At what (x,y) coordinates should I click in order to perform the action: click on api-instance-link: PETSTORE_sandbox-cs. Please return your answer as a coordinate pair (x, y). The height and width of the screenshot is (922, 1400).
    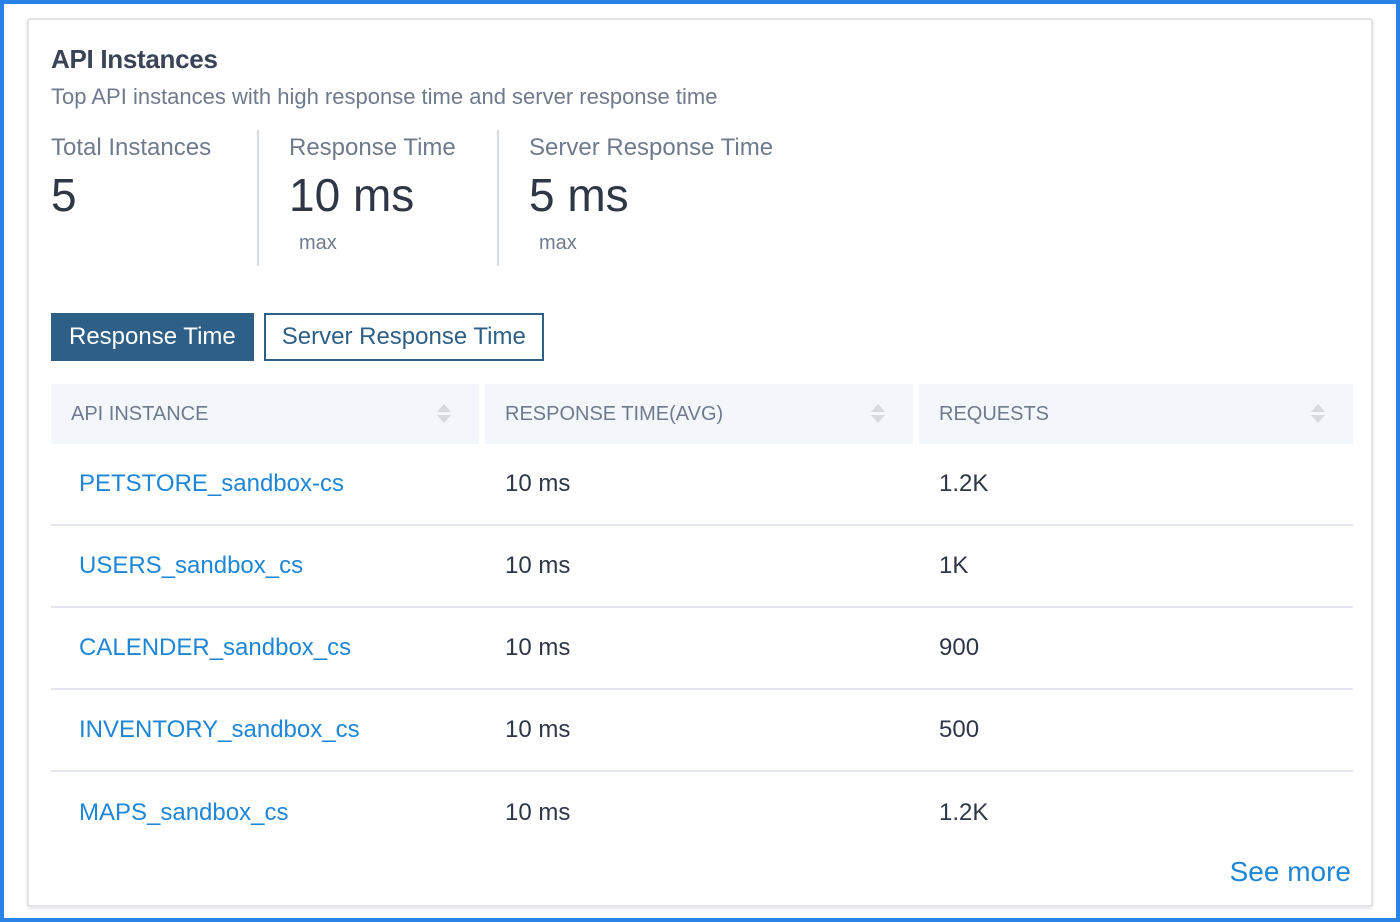
    Looking at the image, I should click on (211, 483).